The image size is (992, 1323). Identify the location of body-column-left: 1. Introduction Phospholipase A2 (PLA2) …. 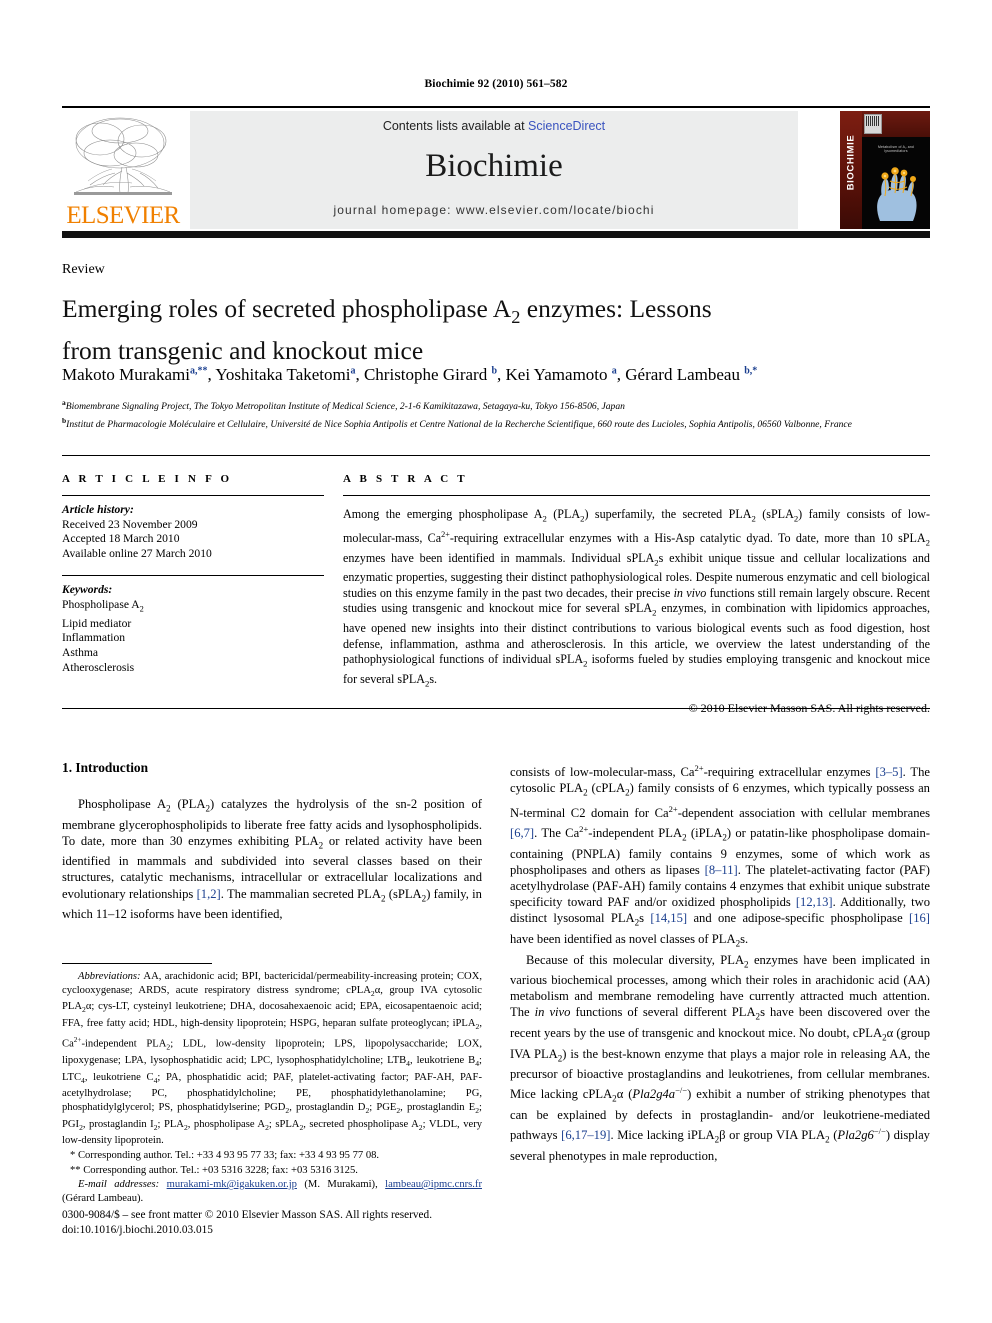
(272, 841).